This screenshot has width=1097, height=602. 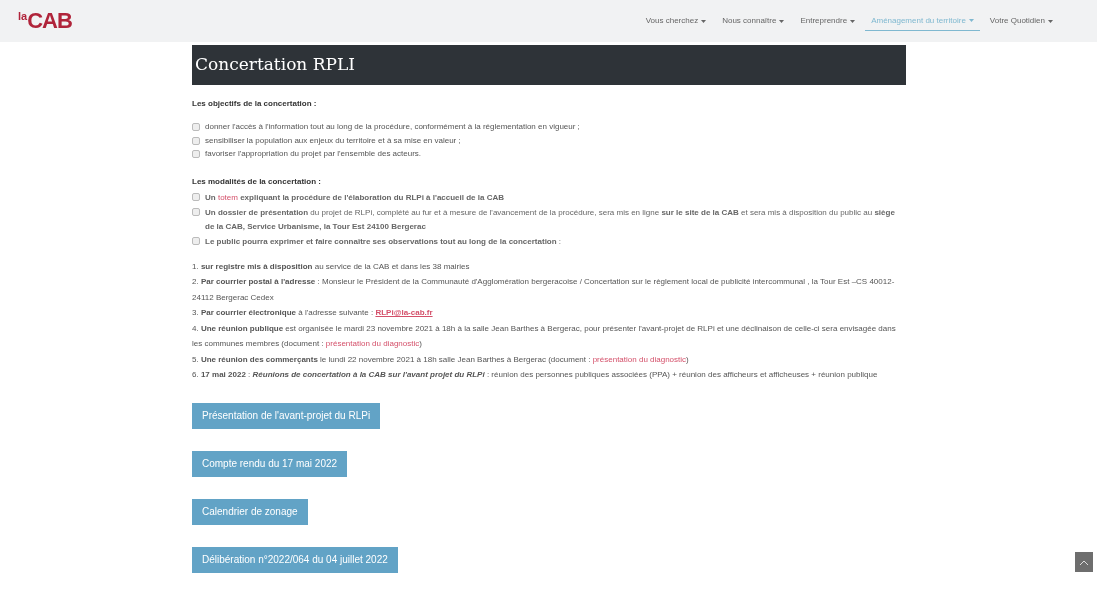 What do you see at coordinates (313, 313) in the screenshot?
I see `numbered-paragraph: 3. Par courrier électronique à l'adresse suivante : RLPi@la-cab.fr` at bounding box center [313, 313].